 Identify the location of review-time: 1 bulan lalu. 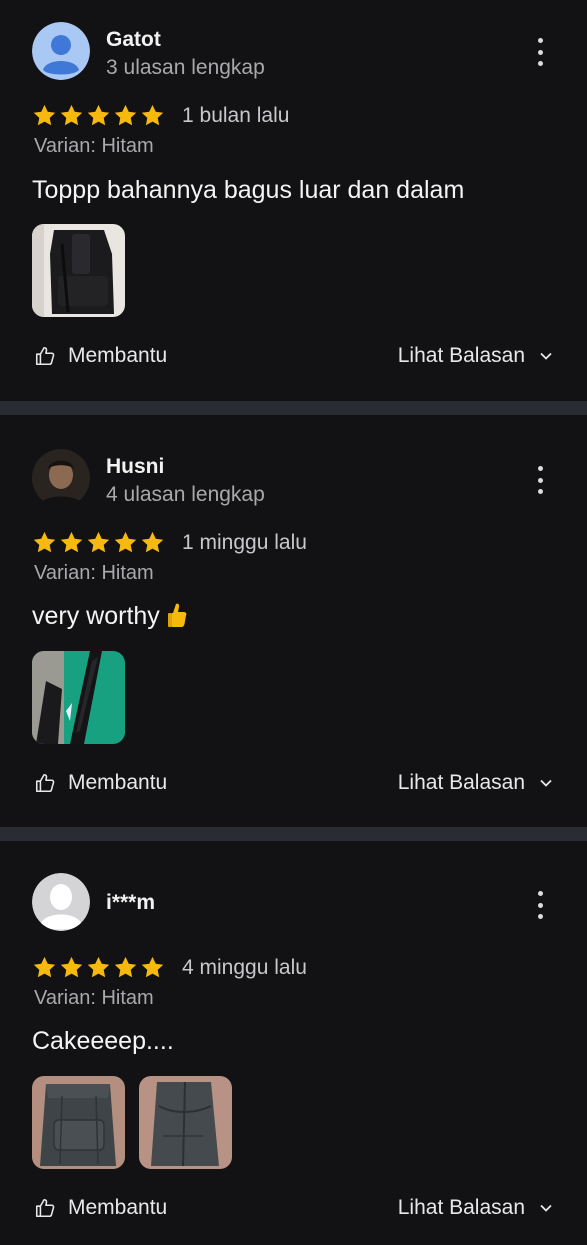
(236, 115).